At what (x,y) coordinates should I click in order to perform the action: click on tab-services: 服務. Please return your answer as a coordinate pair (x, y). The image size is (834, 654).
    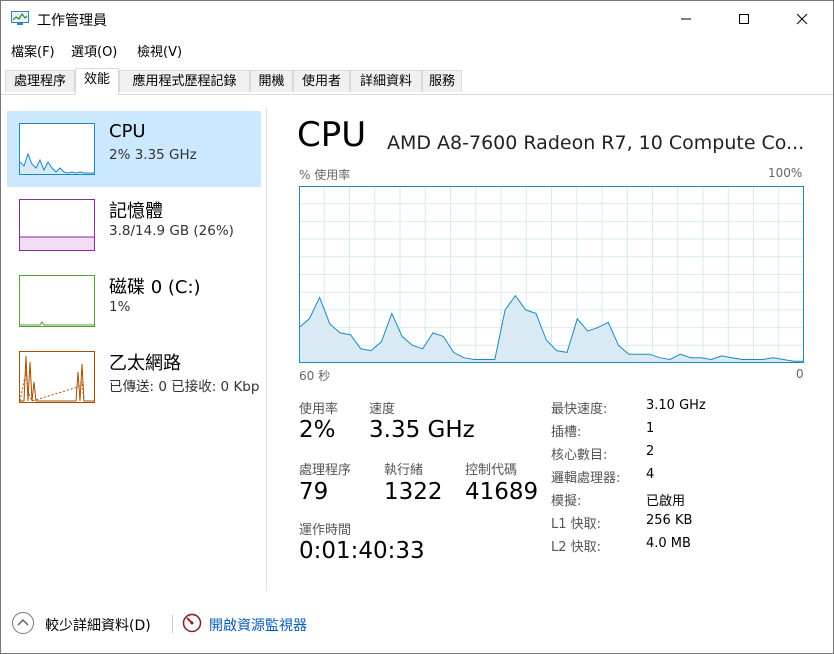
    Looking at the image, I should click on (442, 81).